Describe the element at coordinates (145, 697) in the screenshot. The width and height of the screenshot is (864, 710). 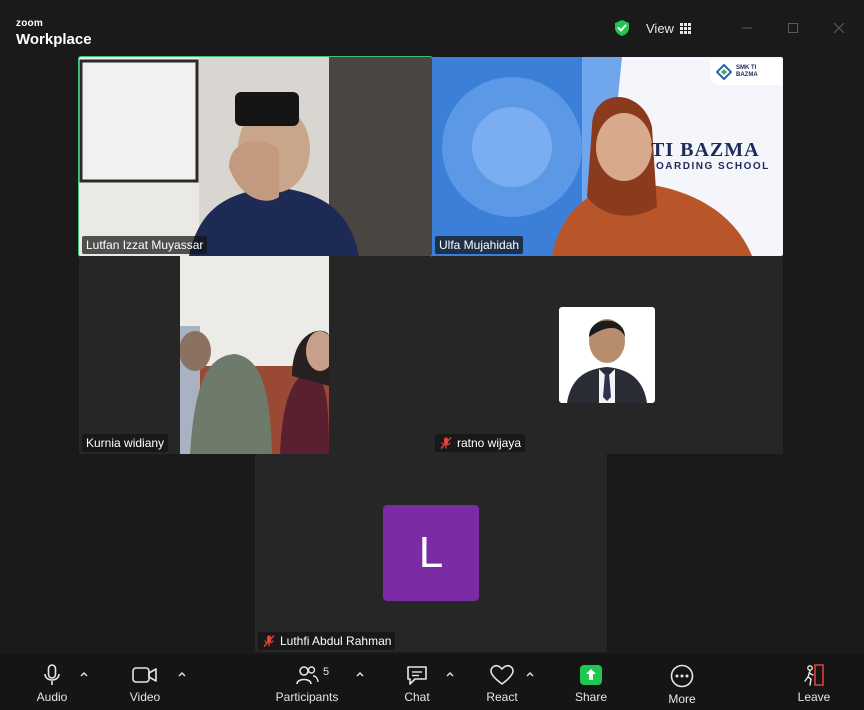
I see `video-label: Video` at that location.